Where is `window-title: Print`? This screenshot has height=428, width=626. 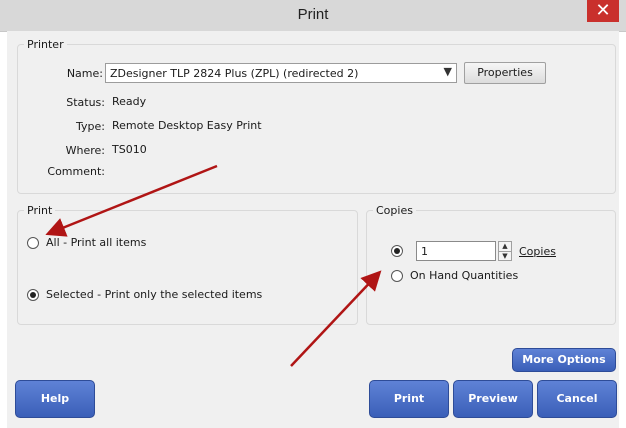 window-title: Print is located at coordinates (313, 14).